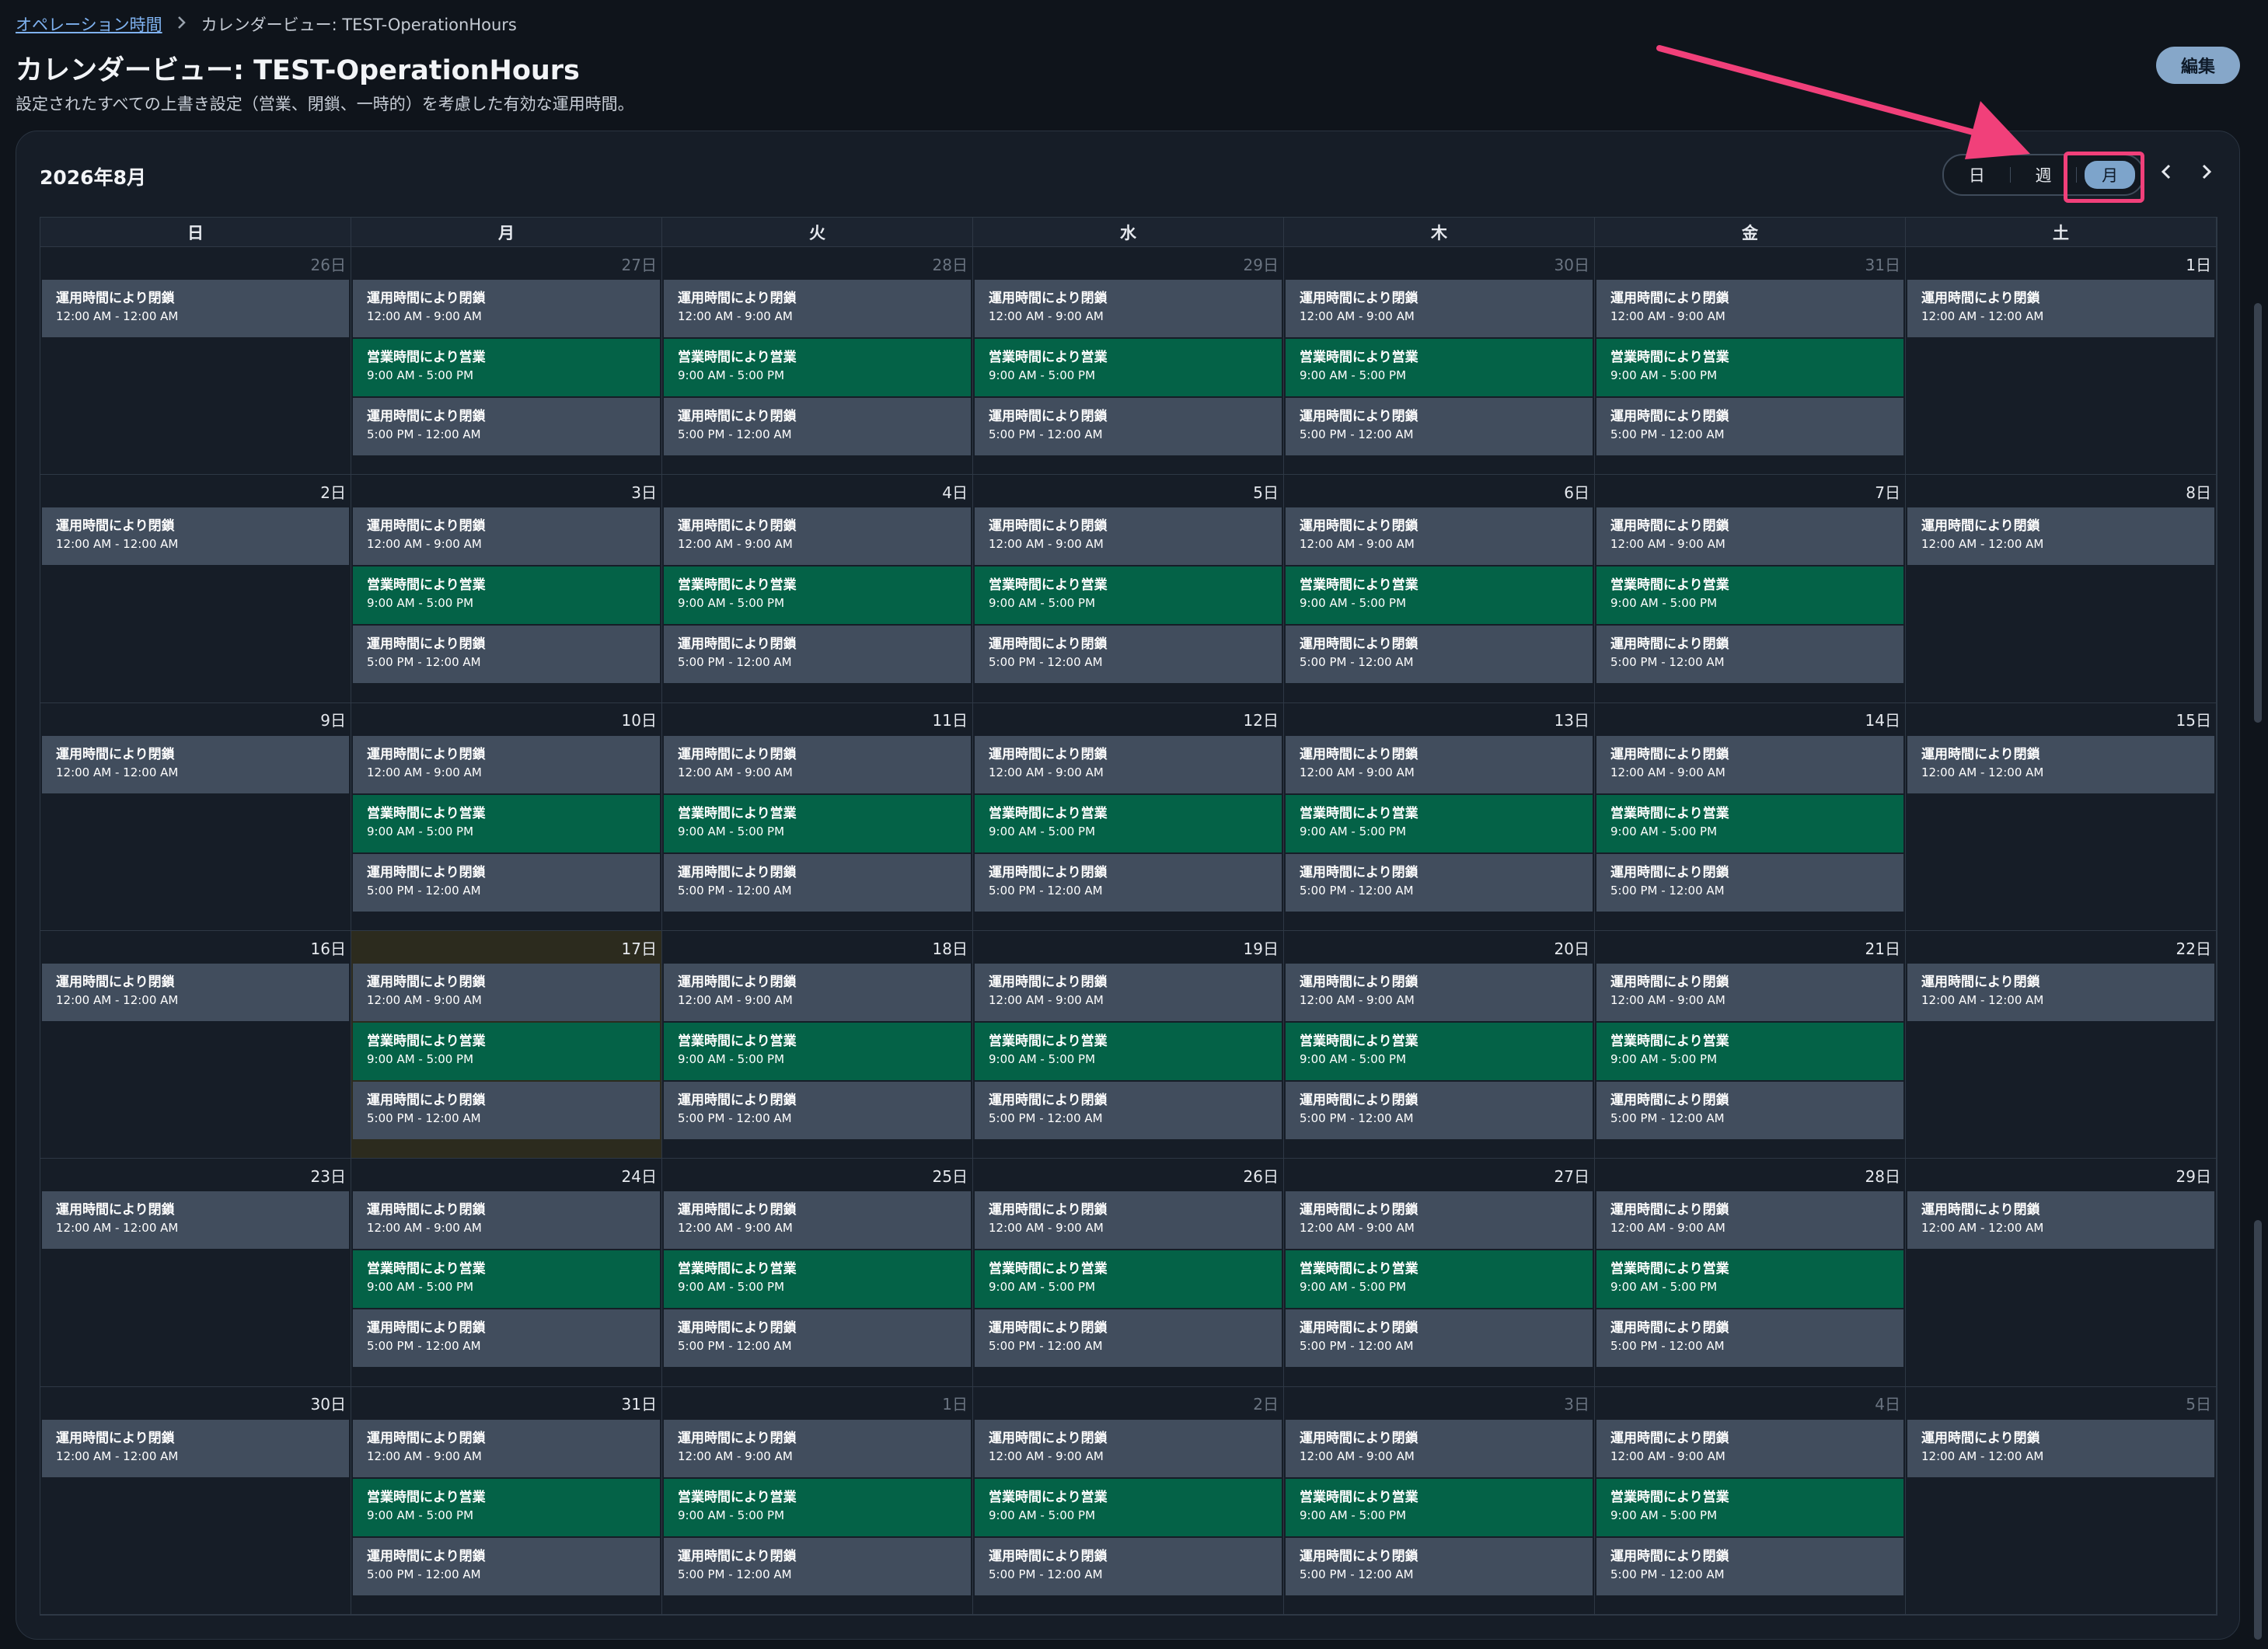 The height and width of the screenshot is (1649, 2268). What do you see at coordinates (2258, 513) in the screenshot?
I see `page-scrollbar-thumb` at bounding box center [2258, 513].